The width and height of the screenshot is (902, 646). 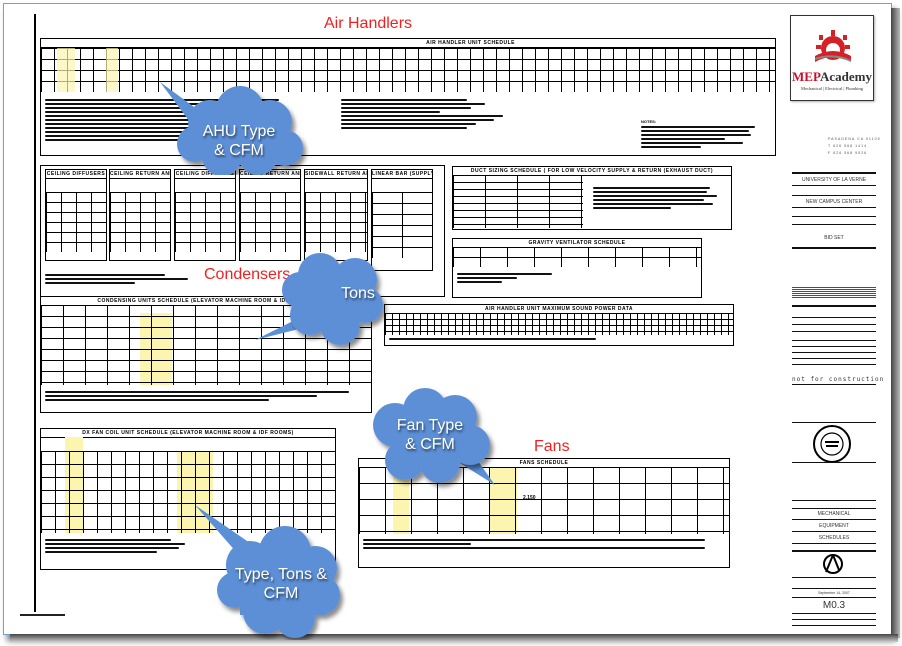 I want to click on sound-power-notes, so click(x=504, y=339).